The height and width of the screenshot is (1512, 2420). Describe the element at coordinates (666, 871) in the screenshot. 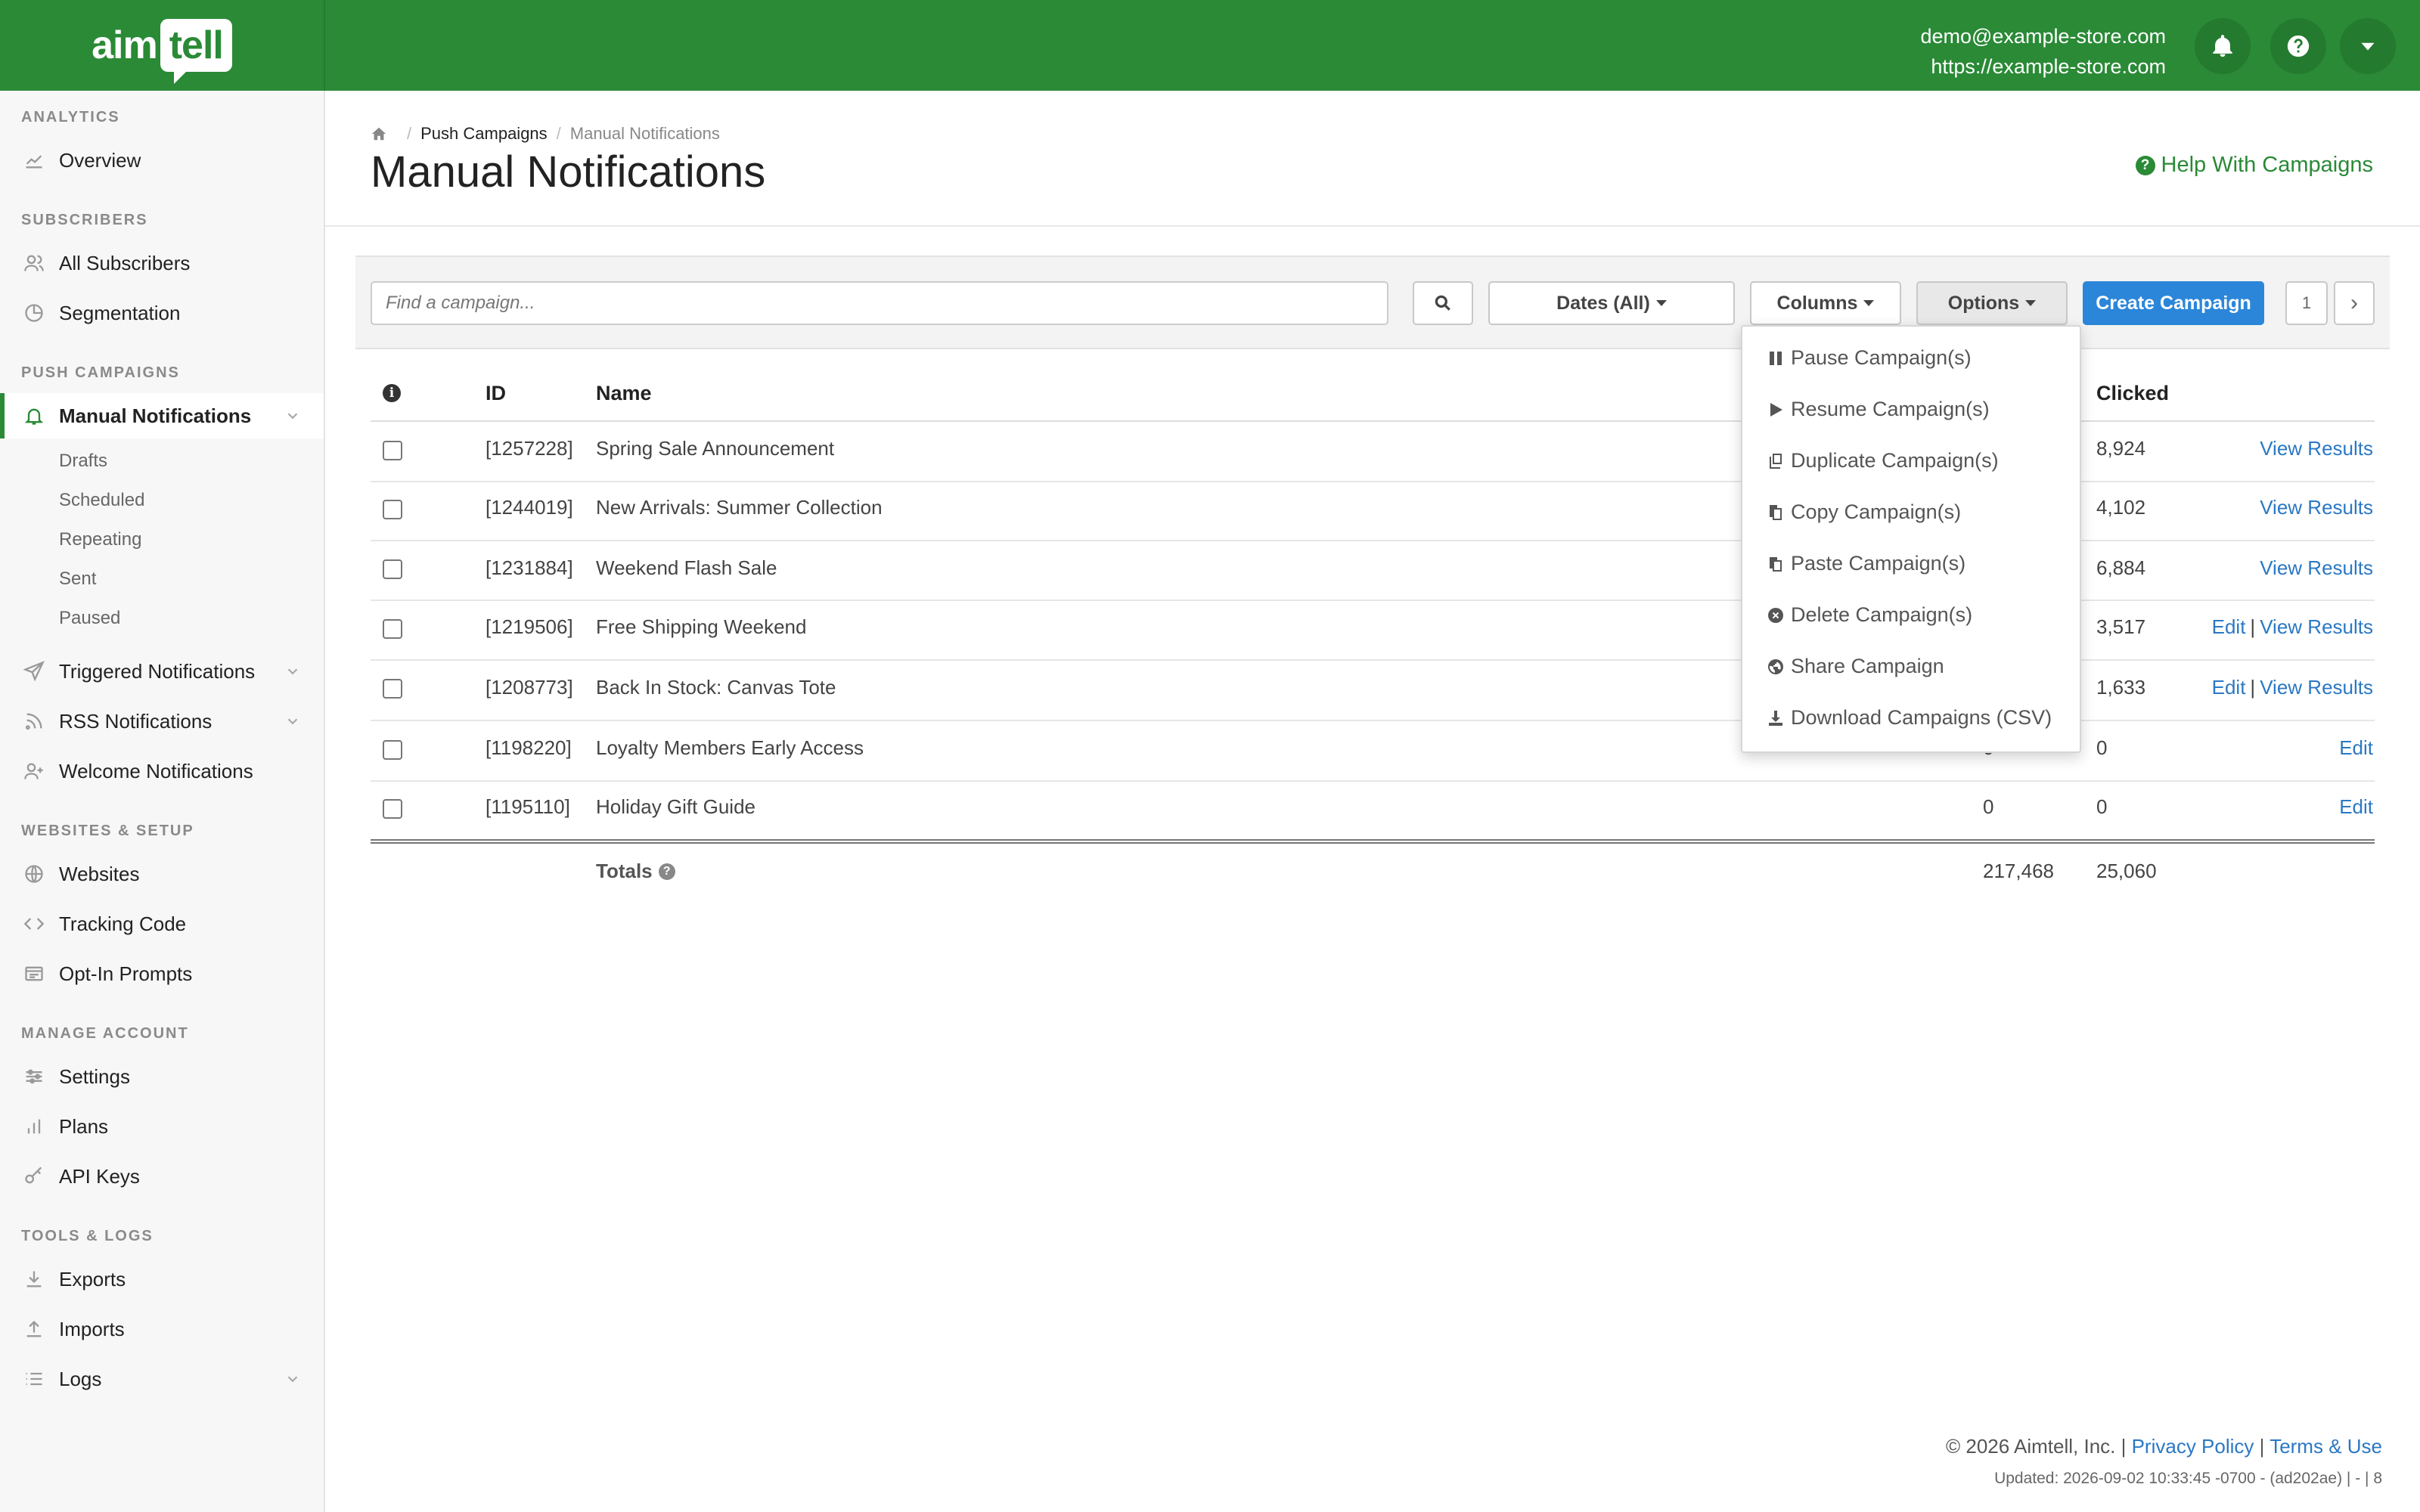

I see `question-circle-icon: ?` at that location.